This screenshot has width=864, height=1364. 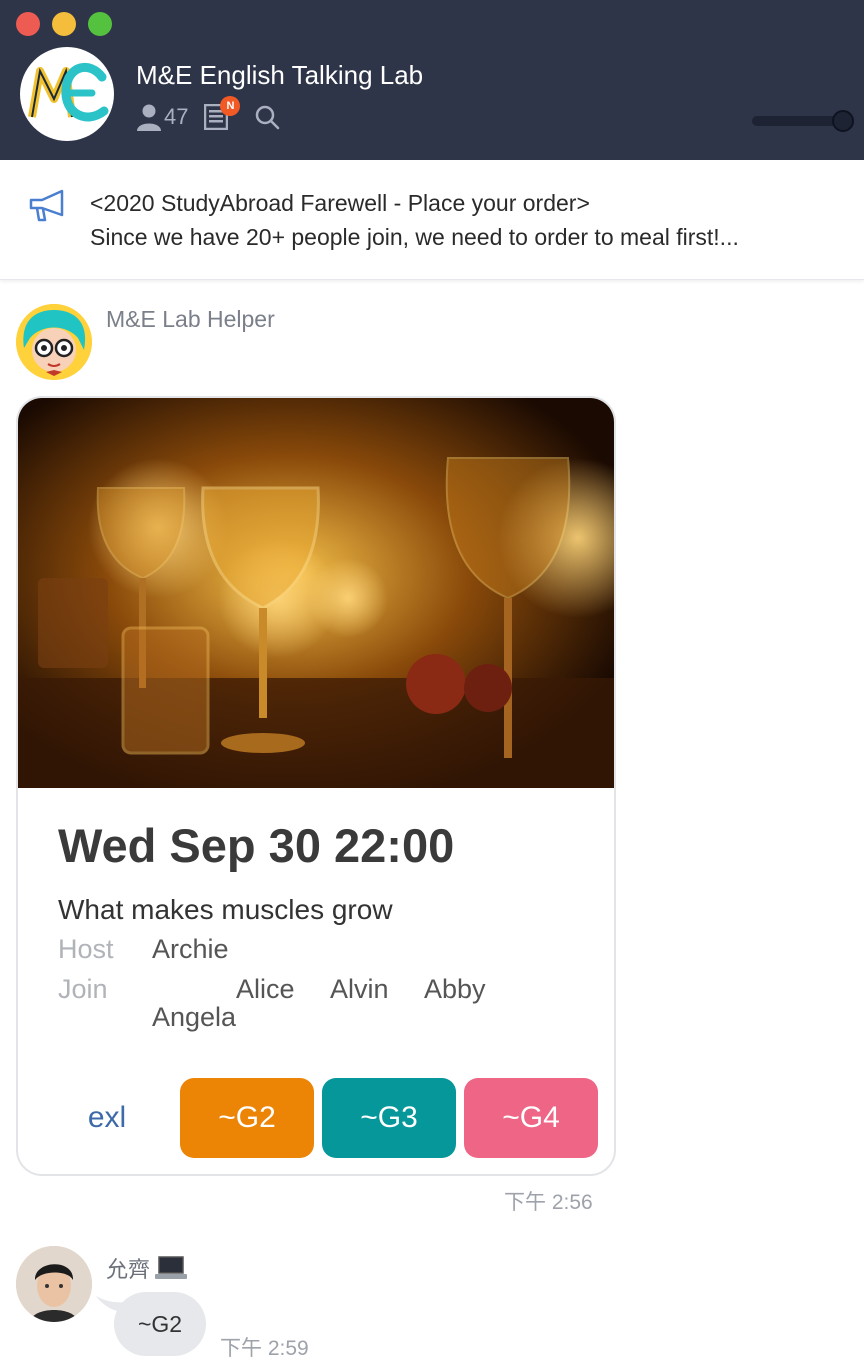 What do you see at coordinates (264, 1348) in the screenshot?
I see `message-timestamp: 下午 2:59` at bounding box center [264, 1348].